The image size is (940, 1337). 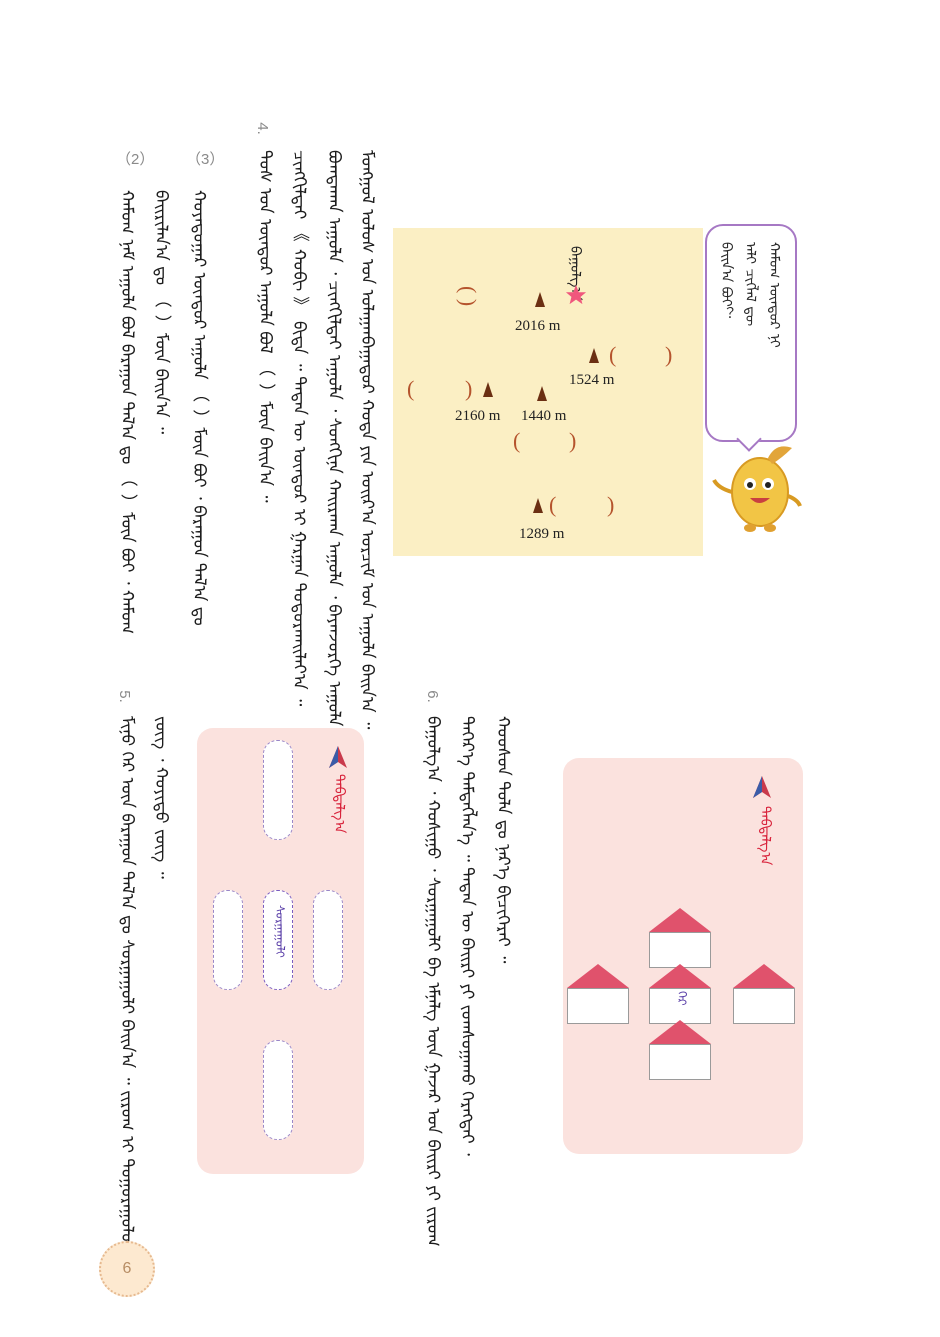 What do you see at coordinates (339, 804) in the screenshot?
I see `q5-tag-label: ᠳᠠᠪᠳᠠᠯᠭ᠎ᠠ` at bounding box center [339, 804].